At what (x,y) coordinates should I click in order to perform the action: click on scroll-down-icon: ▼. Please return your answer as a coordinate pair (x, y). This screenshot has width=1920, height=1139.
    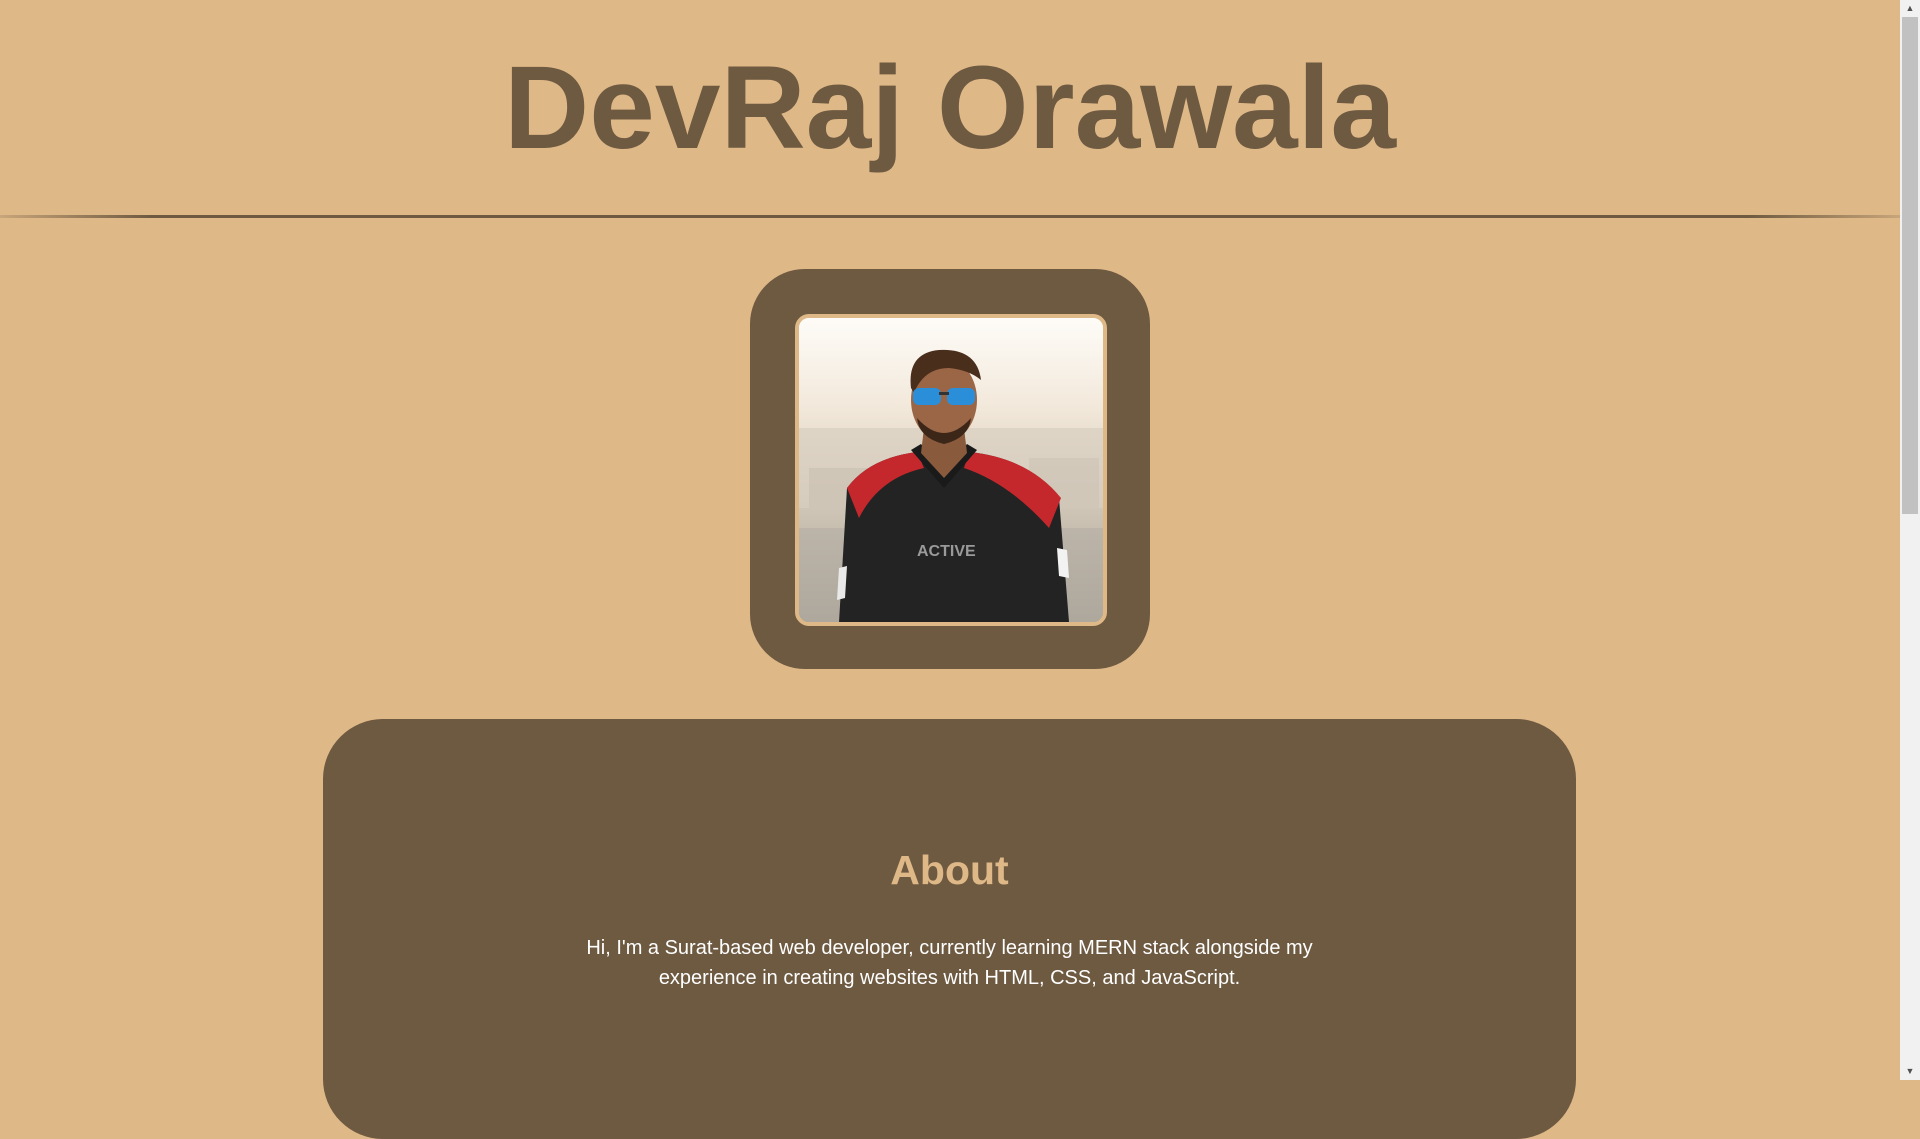
    Looking at the image, I should click on (1910, 1071).